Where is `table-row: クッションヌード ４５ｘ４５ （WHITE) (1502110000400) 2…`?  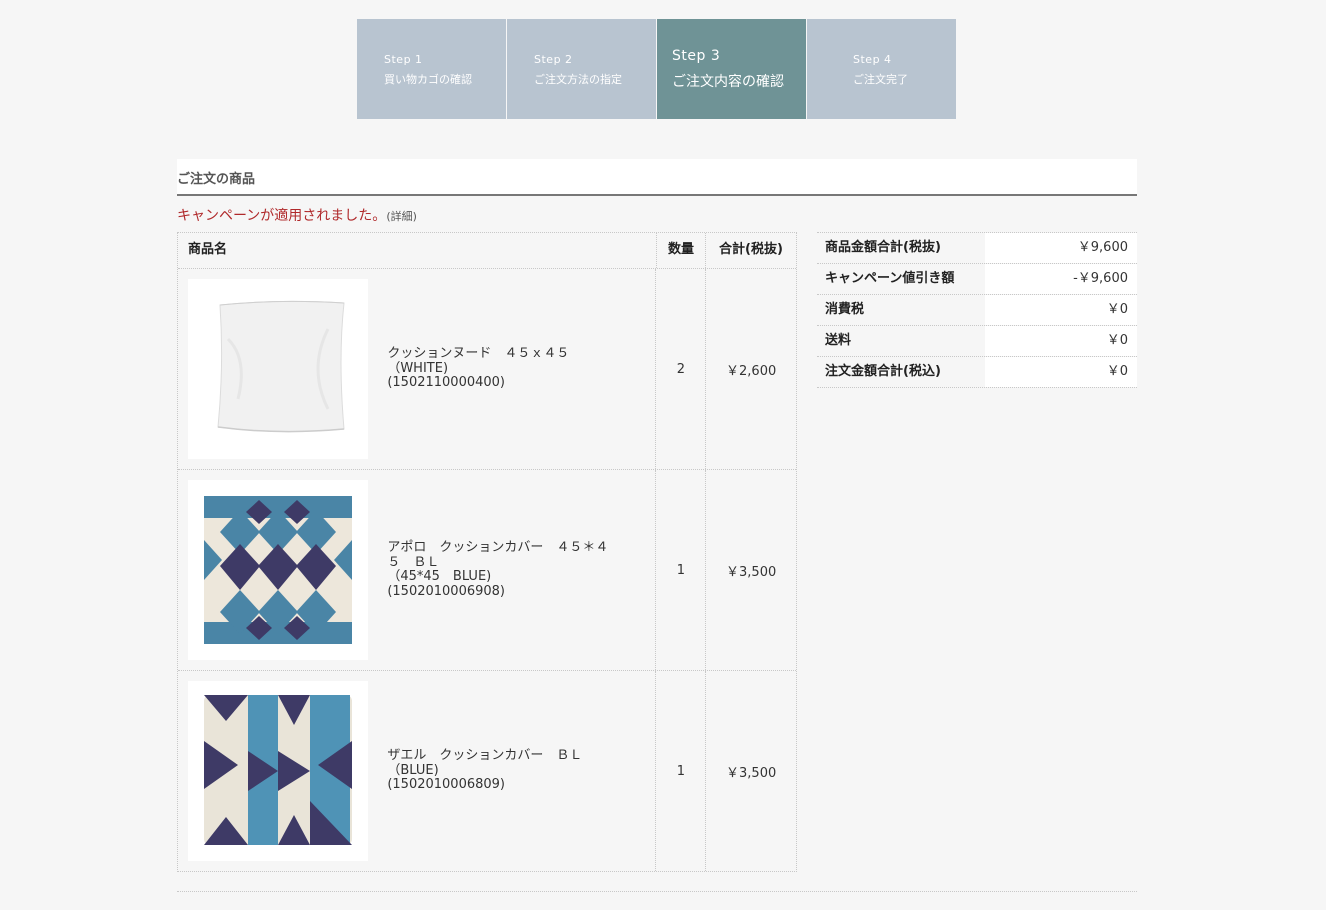
table-row: クッションヌード ４５ｘ４５ （WHITE) (1502110000400) 2… is located at coordinates (487, 369).